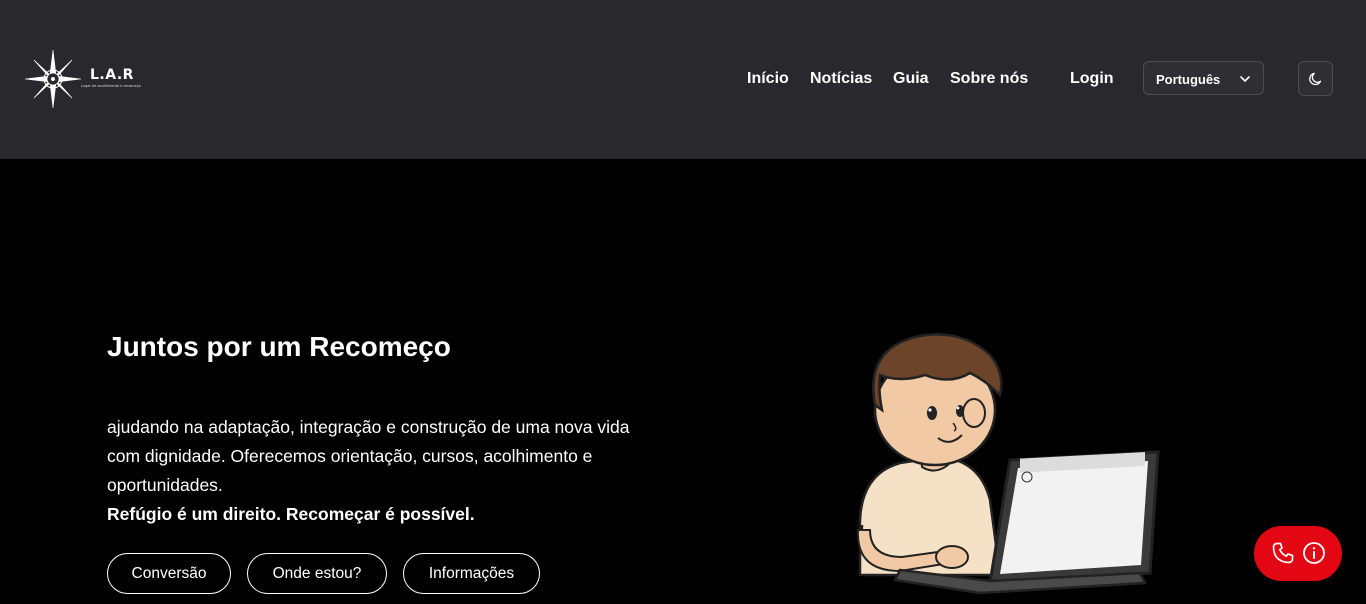  Describe the element at coordinates (111, 86) in the screenshot. I see `logo-subtitle: Lugar de acolhimento e recomeço` at that location.